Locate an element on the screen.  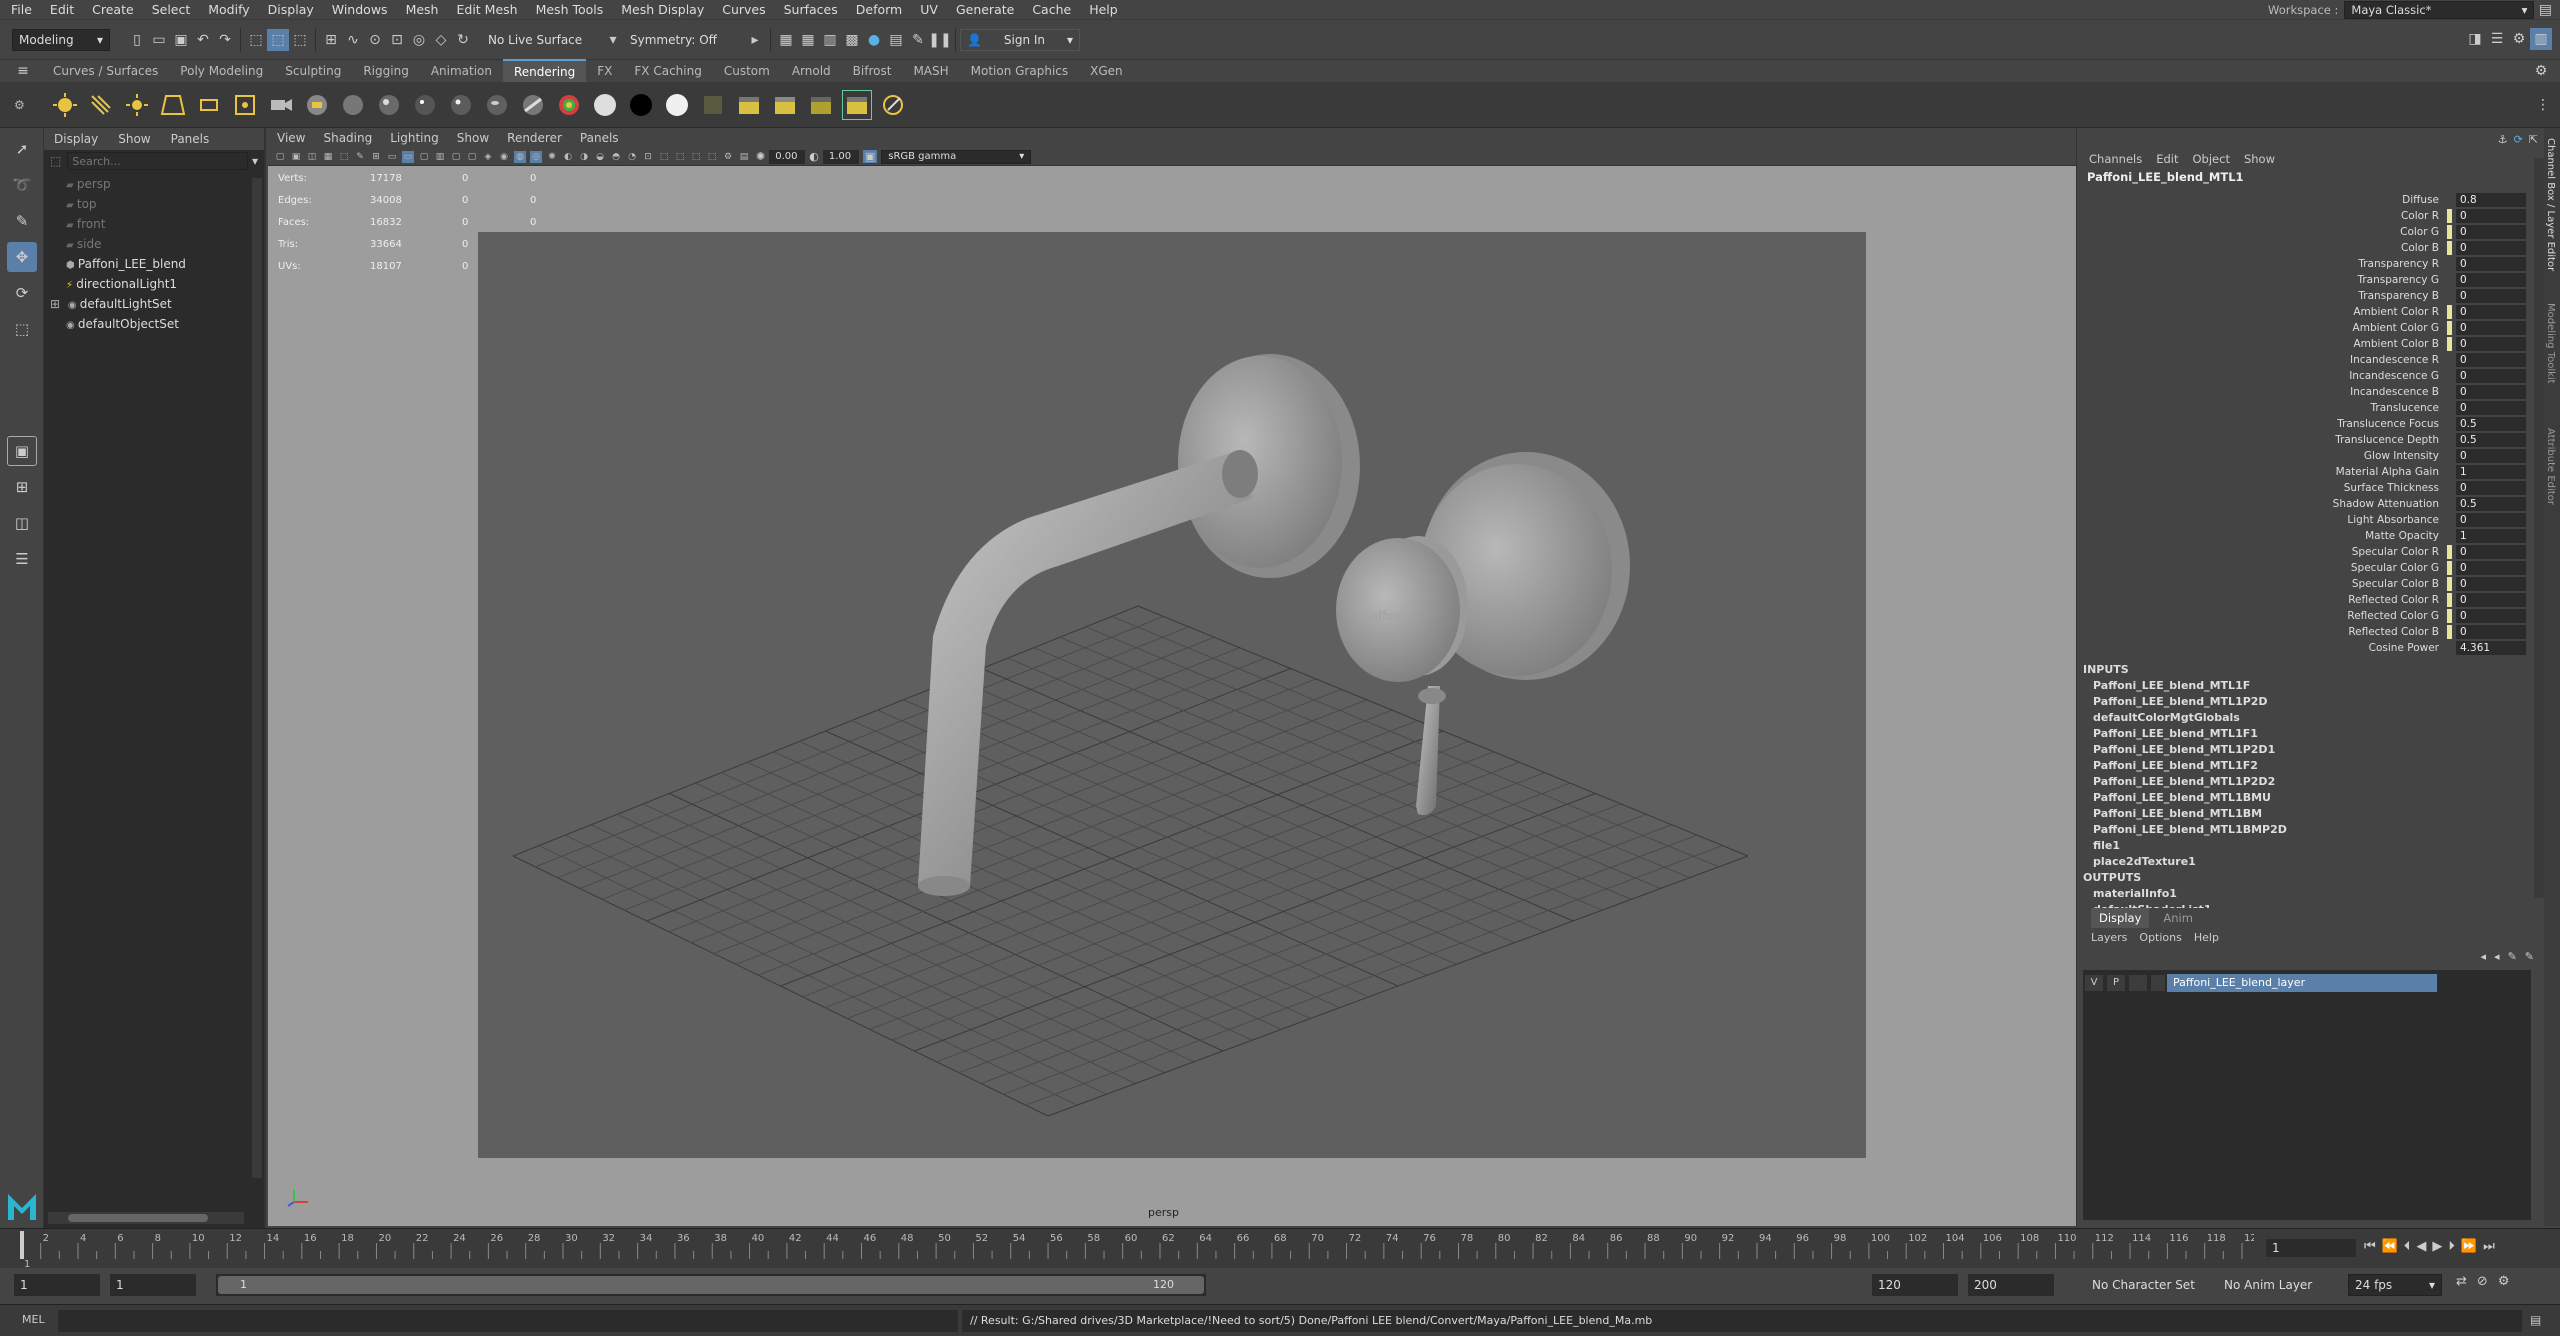
channel-row: Ambient Color G 0 is located at coordinates (2310, 328).